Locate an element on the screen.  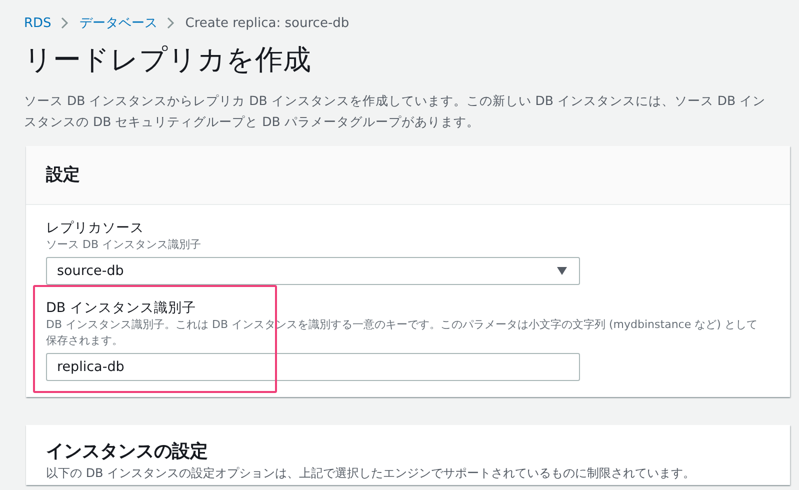
panel-description: 以下の DB インスタンスの設定オプションは、上記で選択したエンジンでサポートされているものに制限されています。 is located at coordinates (371, 473).